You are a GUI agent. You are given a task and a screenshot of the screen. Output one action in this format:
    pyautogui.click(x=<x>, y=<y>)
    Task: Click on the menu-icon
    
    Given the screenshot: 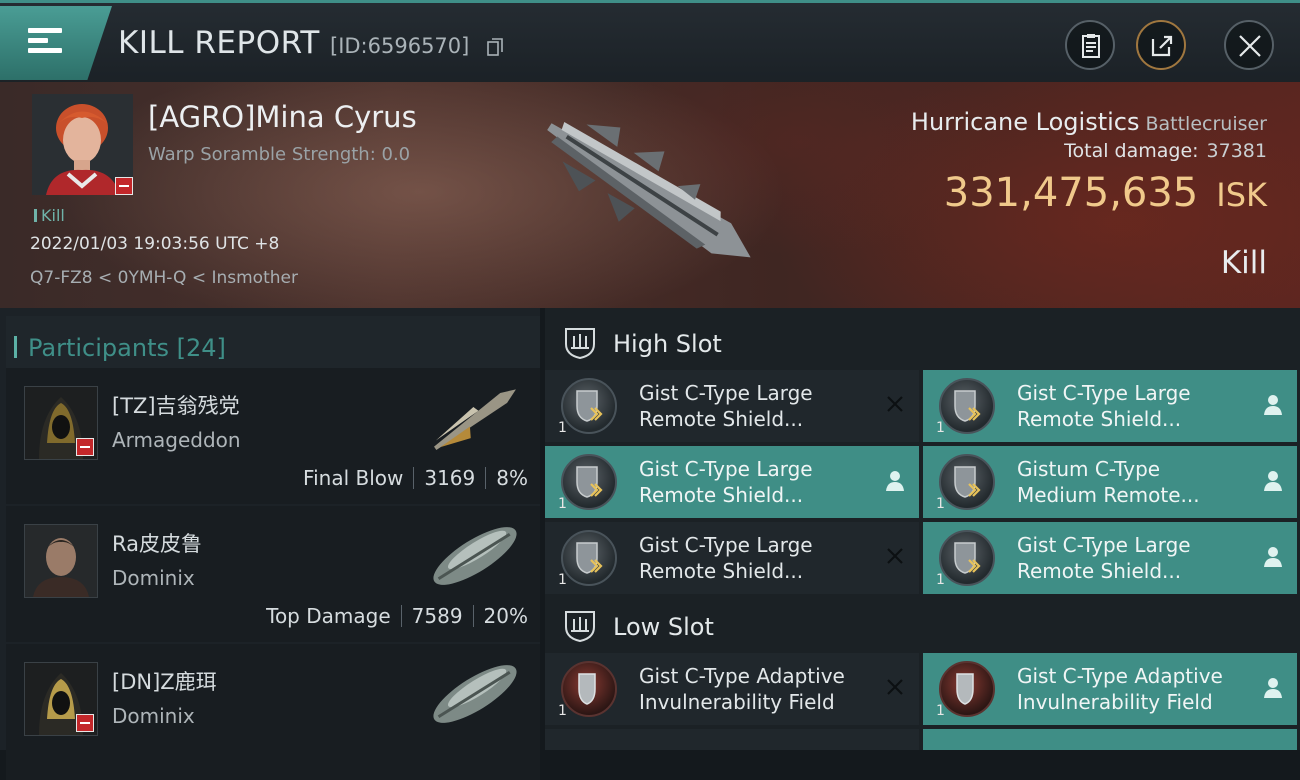 What is the action you would take?
    pyautogui.click(x=45, y=41)
    